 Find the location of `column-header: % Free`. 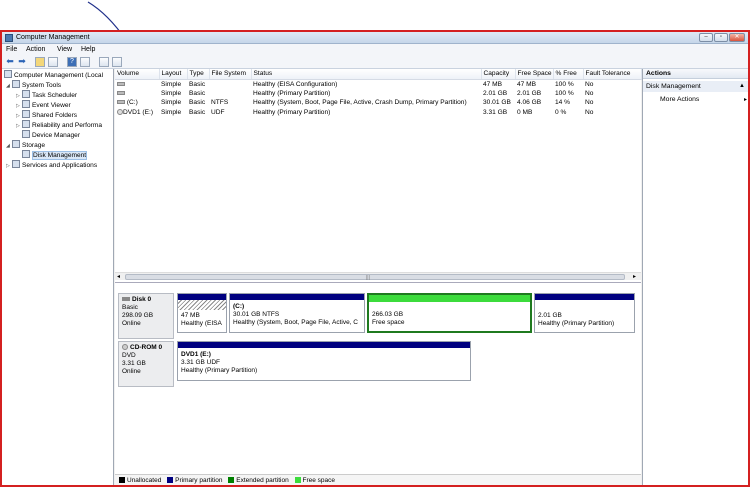

column-header: % Free is located at coordinates (568, 74).